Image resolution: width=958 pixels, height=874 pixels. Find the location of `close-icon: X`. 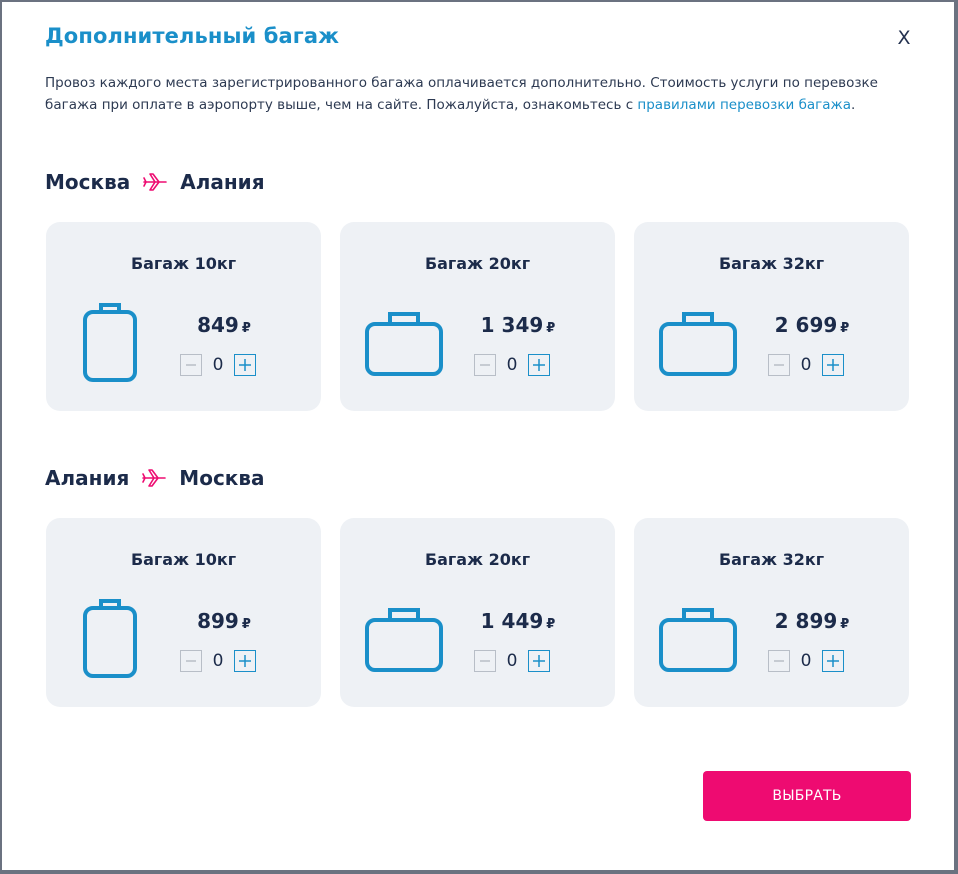

close-icon: X is located at coordinates (904, 38).